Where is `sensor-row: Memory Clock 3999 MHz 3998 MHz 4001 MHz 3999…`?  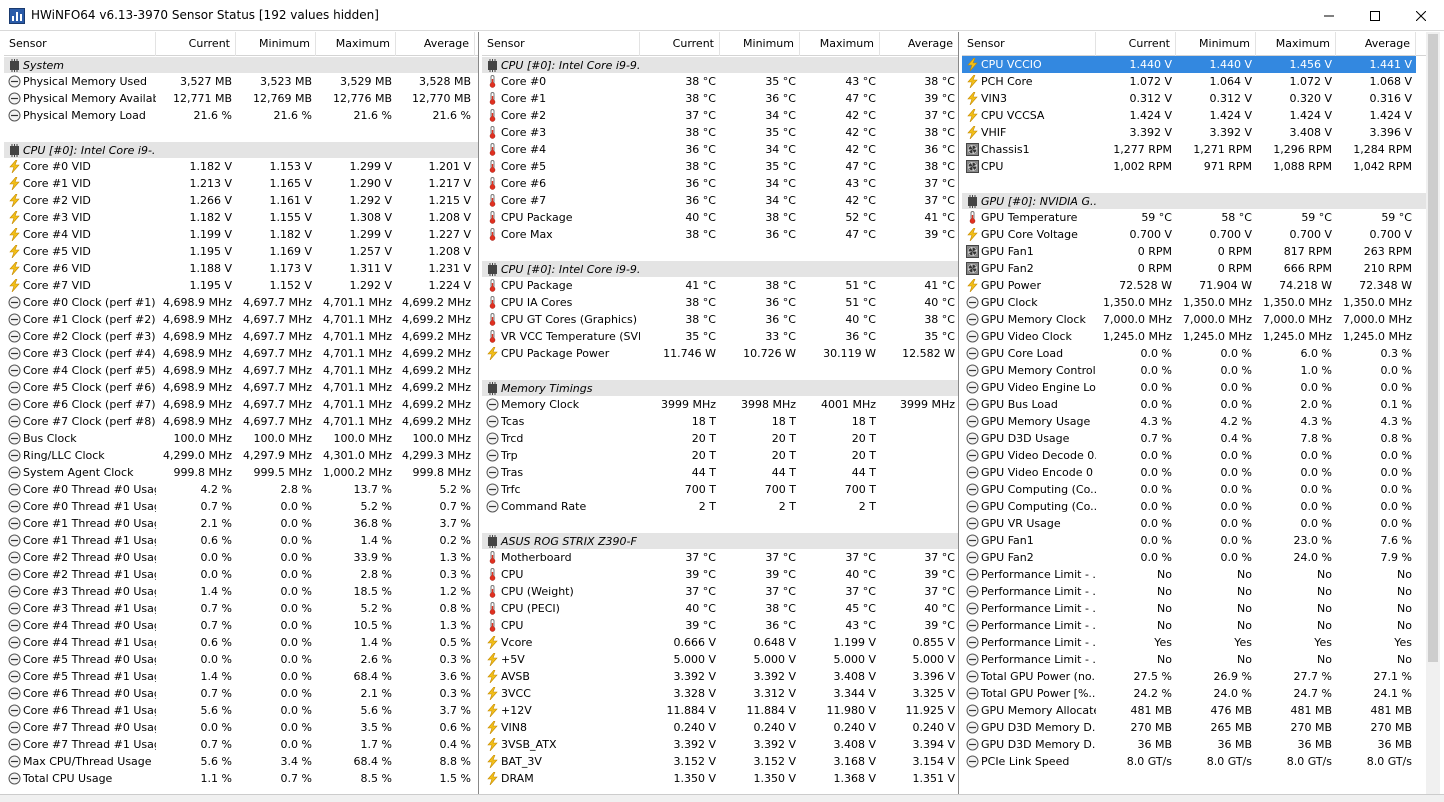 sensor-row: Memory Clock 3999 MHz 3998 MHz 4001 MHz 3999… is located at coordinates (720, 404).